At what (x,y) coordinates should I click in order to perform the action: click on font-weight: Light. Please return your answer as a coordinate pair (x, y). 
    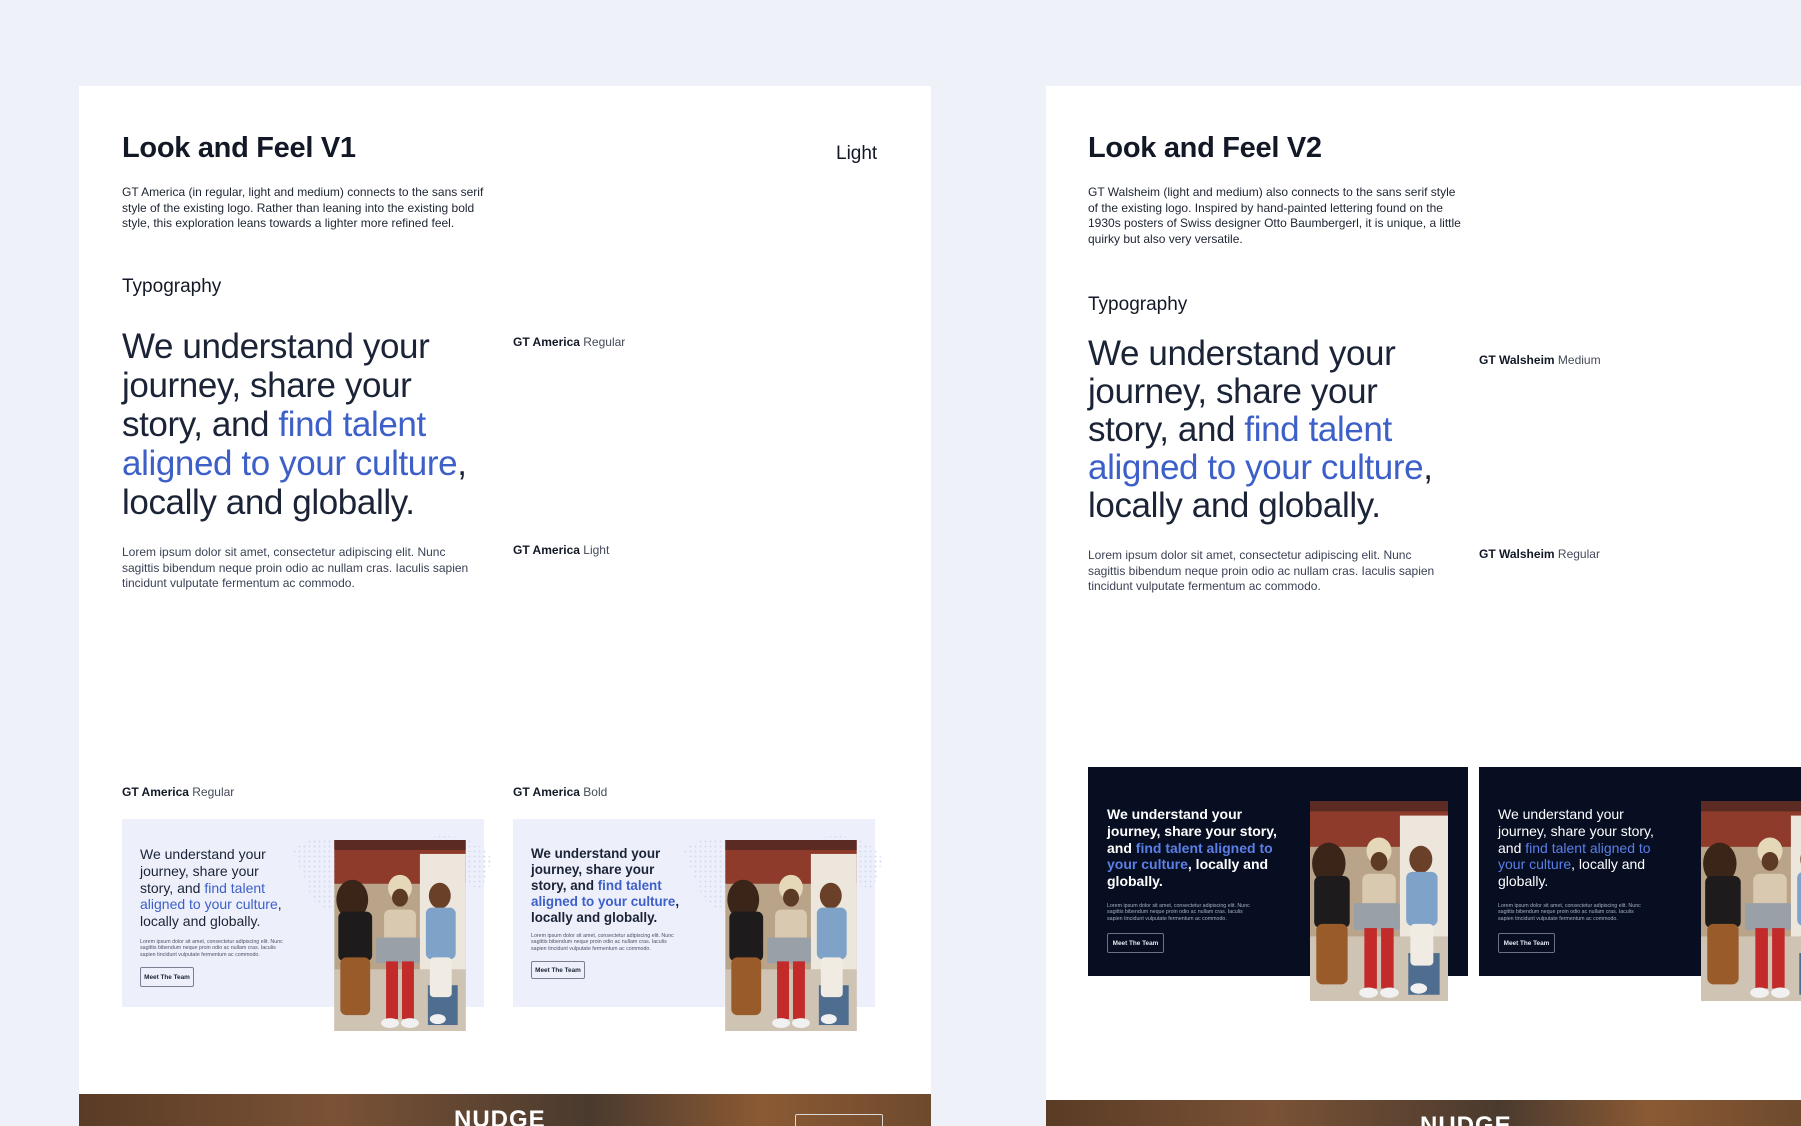
    Looking at the image, I should click on (596, 550).